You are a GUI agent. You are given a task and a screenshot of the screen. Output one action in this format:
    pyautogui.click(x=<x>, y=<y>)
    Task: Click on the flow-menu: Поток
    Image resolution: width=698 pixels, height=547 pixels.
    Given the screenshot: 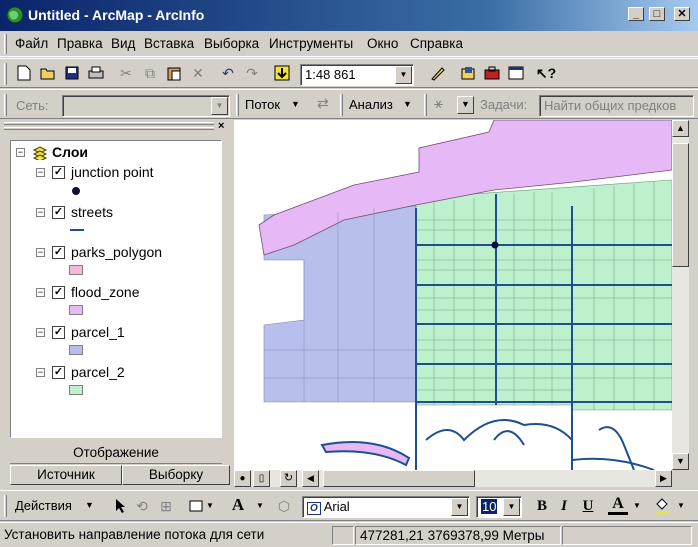 What is the action you would take?
    pyautogui.click(x=262, y=104)
    